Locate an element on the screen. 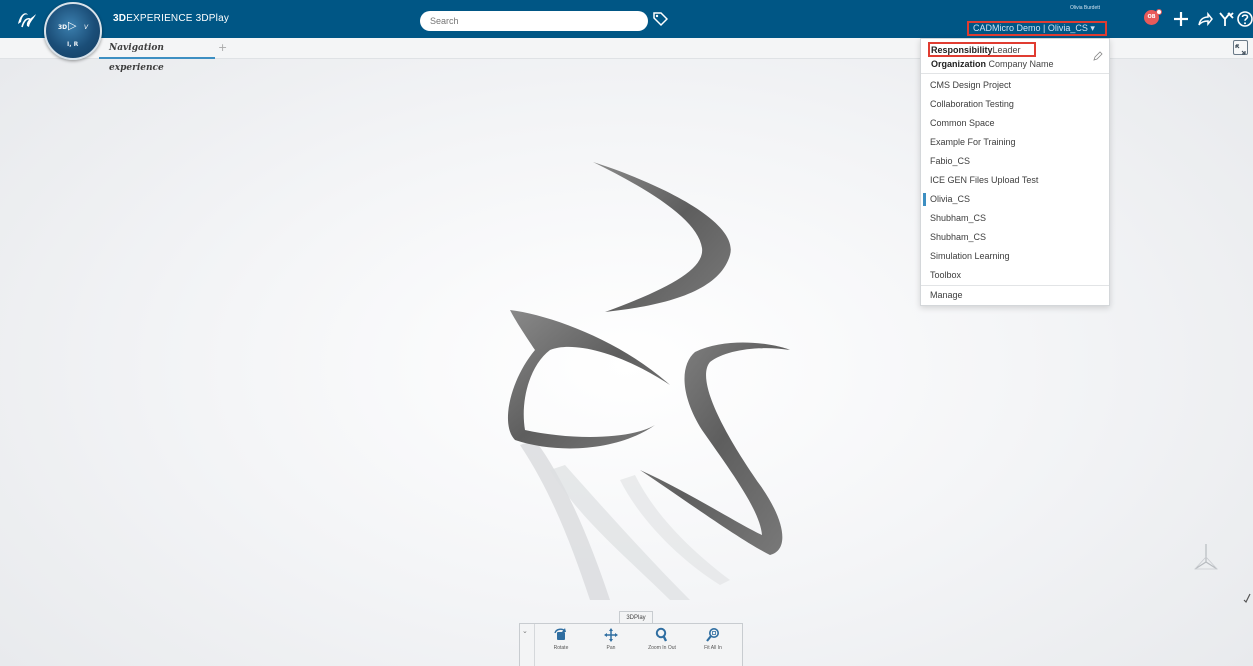  rotate-label: Rotate is located at coordinates (561, 648).